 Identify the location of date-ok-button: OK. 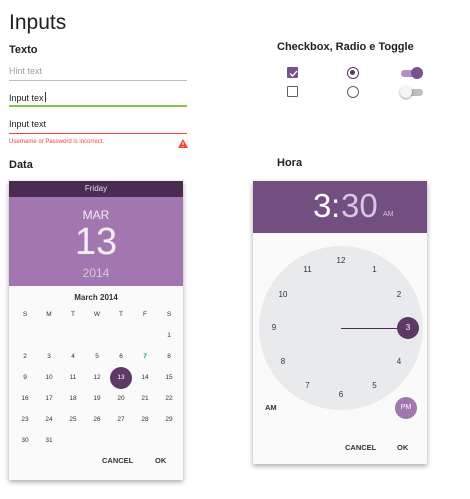
(160, 460).